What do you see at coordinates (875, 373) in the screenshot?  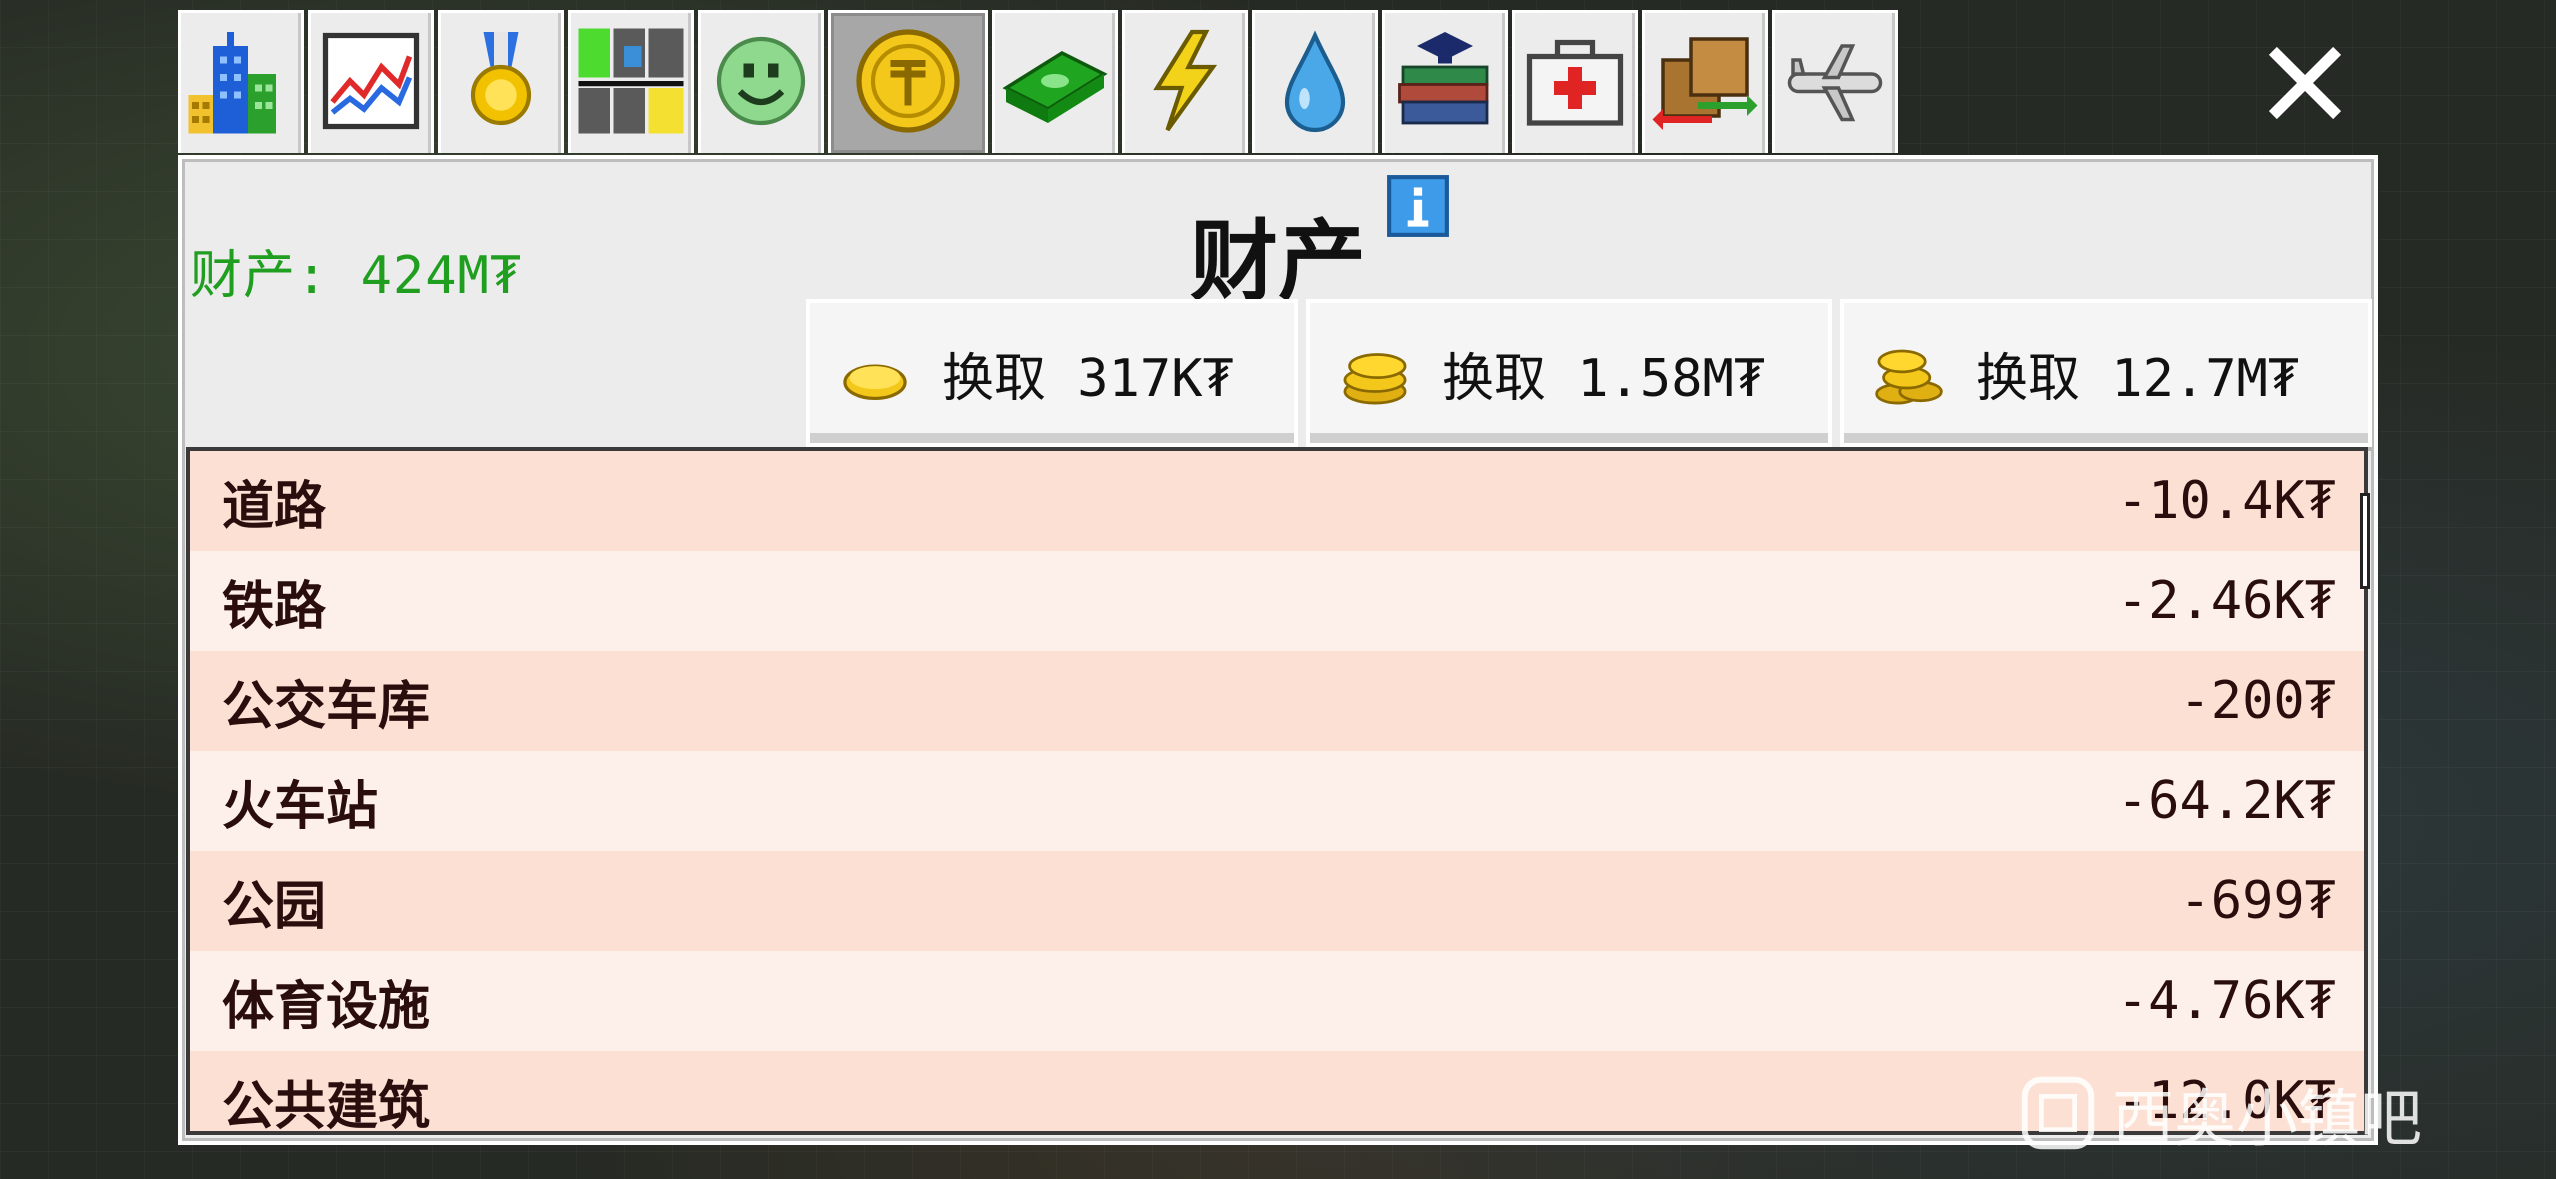 I see `coin-small-icon` at bounding box center [875, 373].